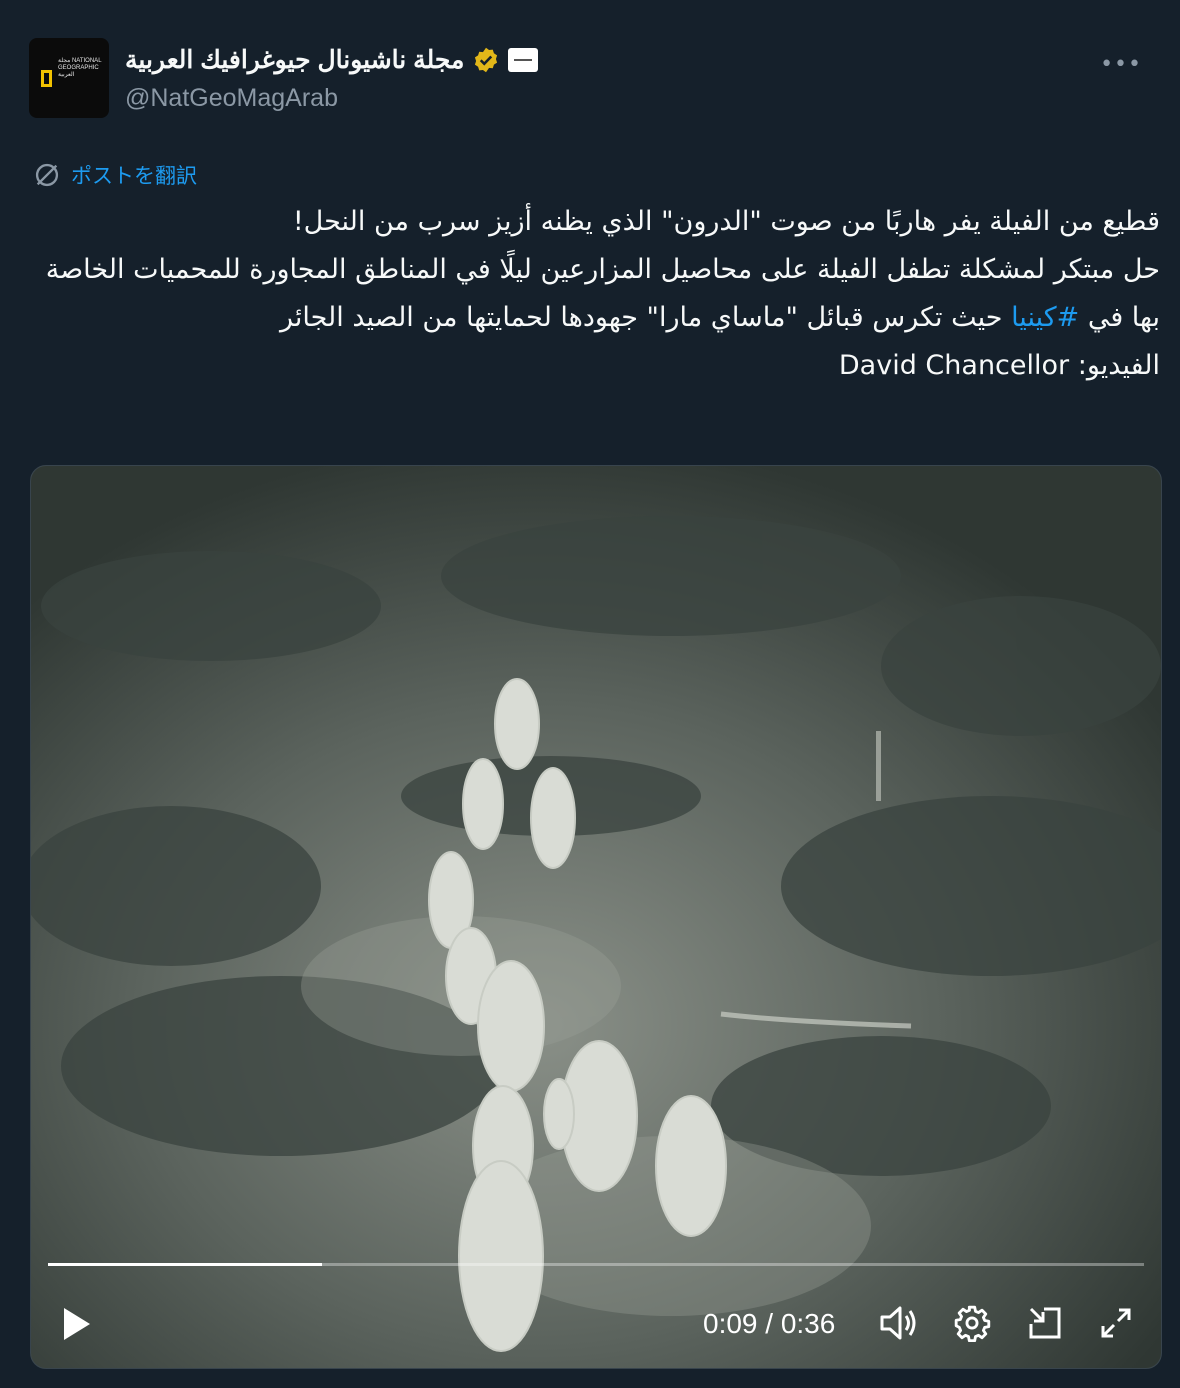 The height and width of the screenshot is (1388, 1180). I want to click on translate-post-link: ポストを翻訳, so click(115, 175).